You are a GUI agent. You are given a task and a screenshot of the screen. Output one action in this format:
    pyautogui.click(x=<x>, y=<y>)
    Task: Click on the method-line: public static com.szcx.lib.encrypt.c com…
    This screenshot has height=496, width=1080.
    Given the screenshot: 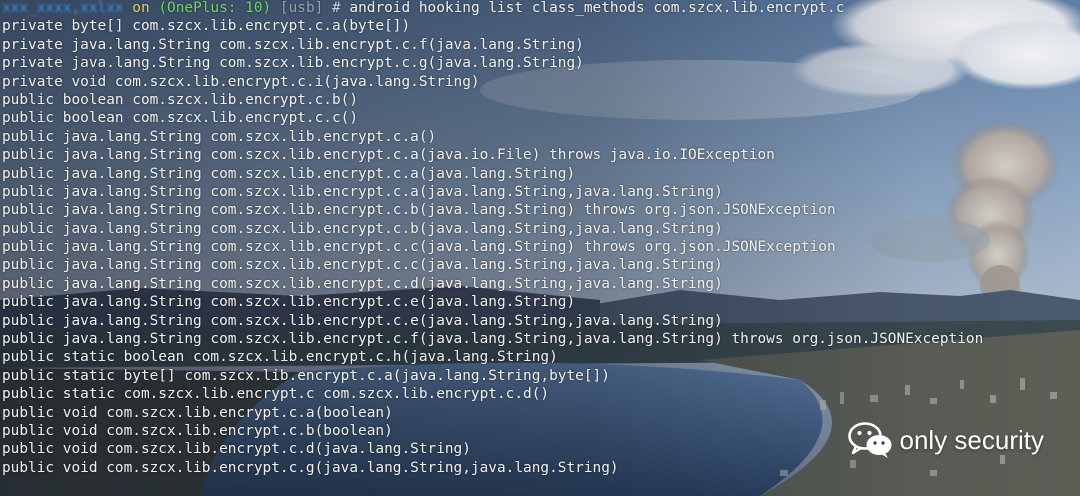 What is the action you would take?
    pyautogui.click(x=276, y=394)
    